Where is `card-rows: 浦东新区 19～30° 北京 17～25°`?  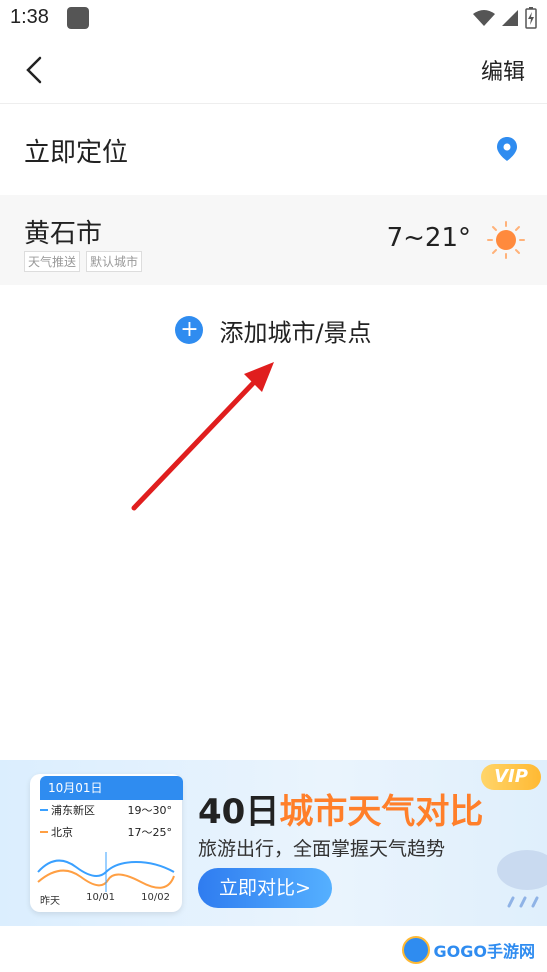
card-rows: 浦东新区 19～30° 北京 17～25° is located at coordinates (106, 824).